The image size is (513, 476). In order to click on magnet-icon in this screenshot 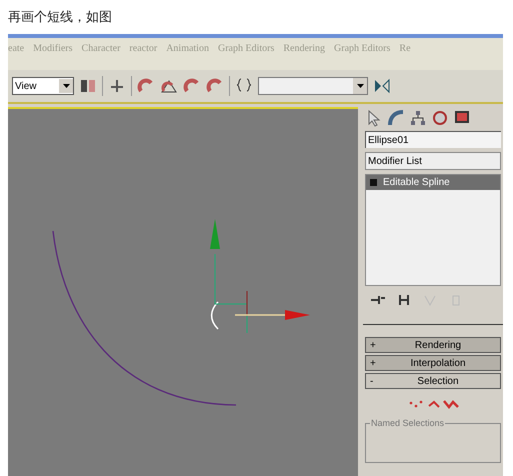, I will do `click(146, 86)`.